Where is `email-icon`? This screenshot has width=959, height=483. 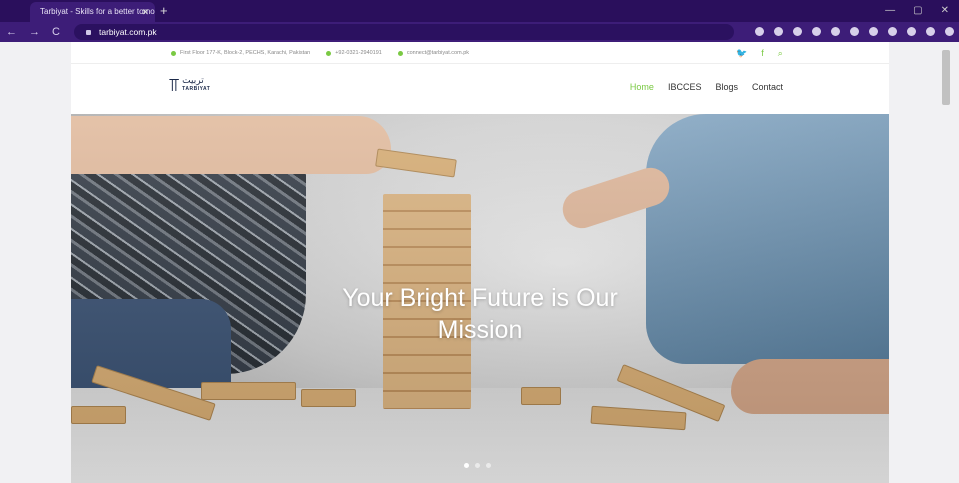 email-icon is located at coordinates (400, 53).